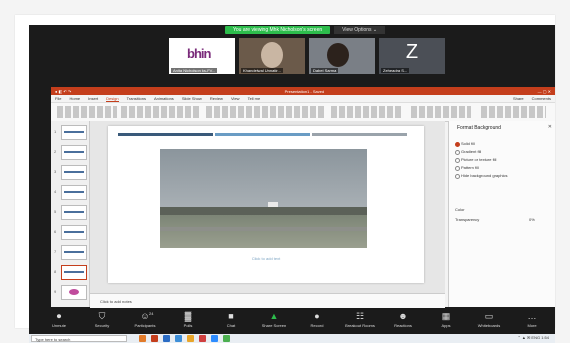 This screenshot has width=570, height=343. I want to click on tab-insert: Insert, so click(93, 98).